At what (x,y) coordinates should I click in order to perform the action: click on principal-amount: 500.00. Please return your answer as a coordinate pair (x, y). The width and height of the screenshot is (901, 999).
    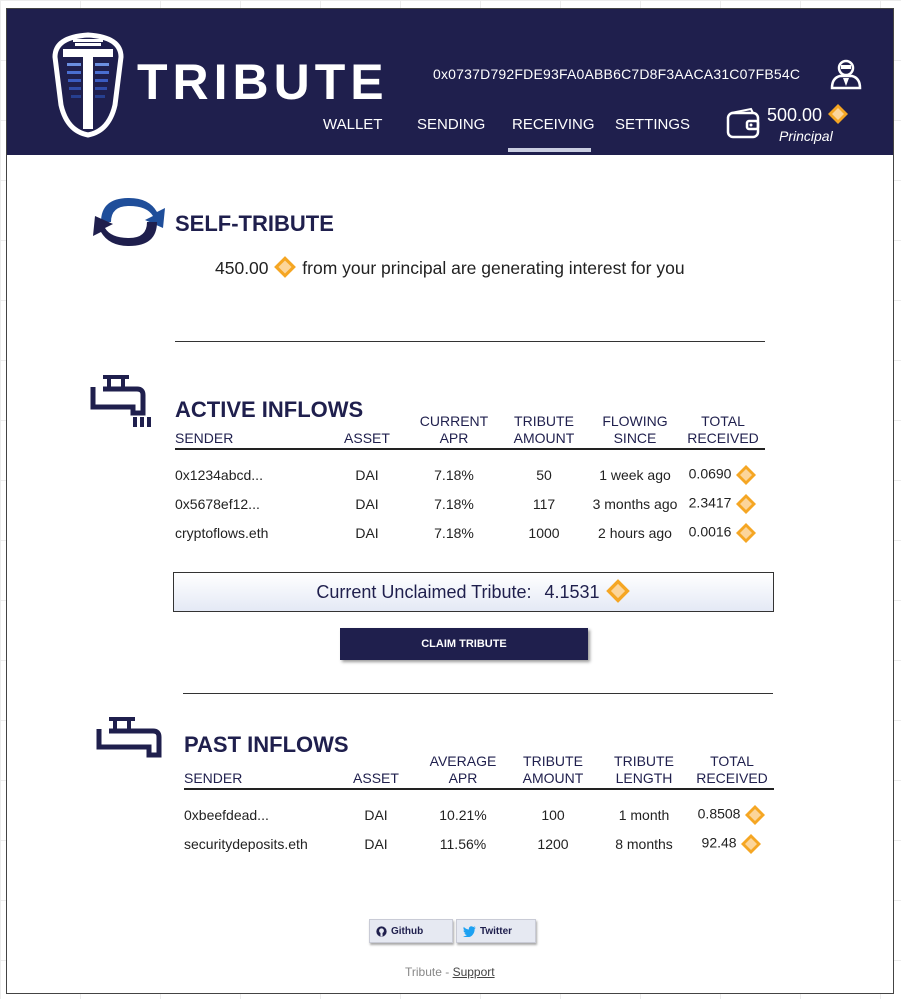
    Looking at the image, I should click on (808, 115).